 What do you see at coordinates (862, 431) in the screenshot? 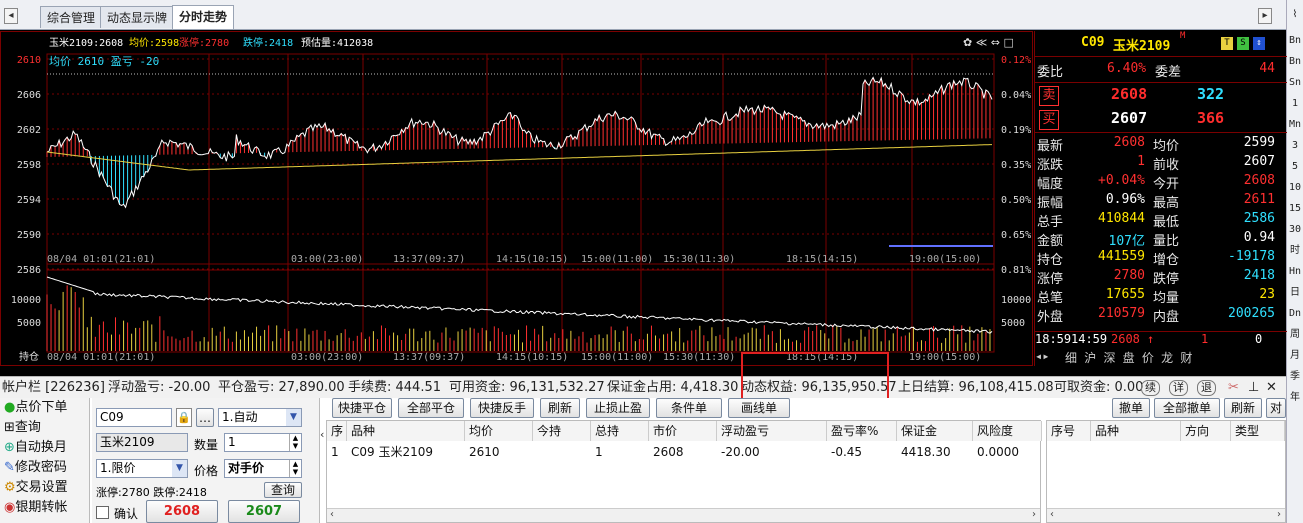
I see `column-header: 盈亏率%` at bounding box center [862, 431].